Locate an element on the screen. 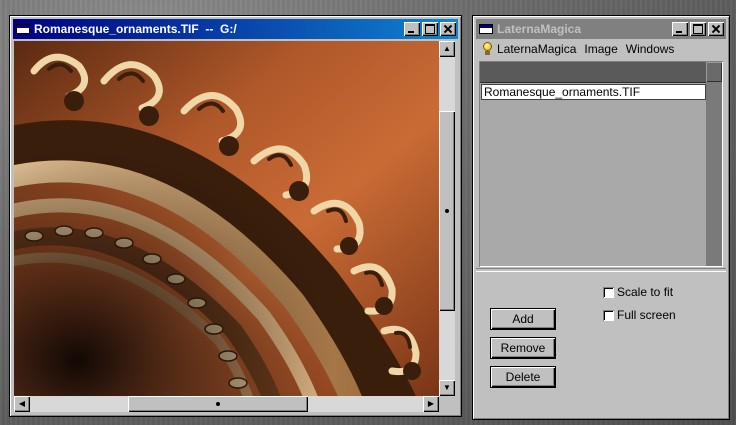 The image size is (736, 425). image-window-title: Romanesque_ornaments.TIF -- G:/ is located at coordinates (135, 29).